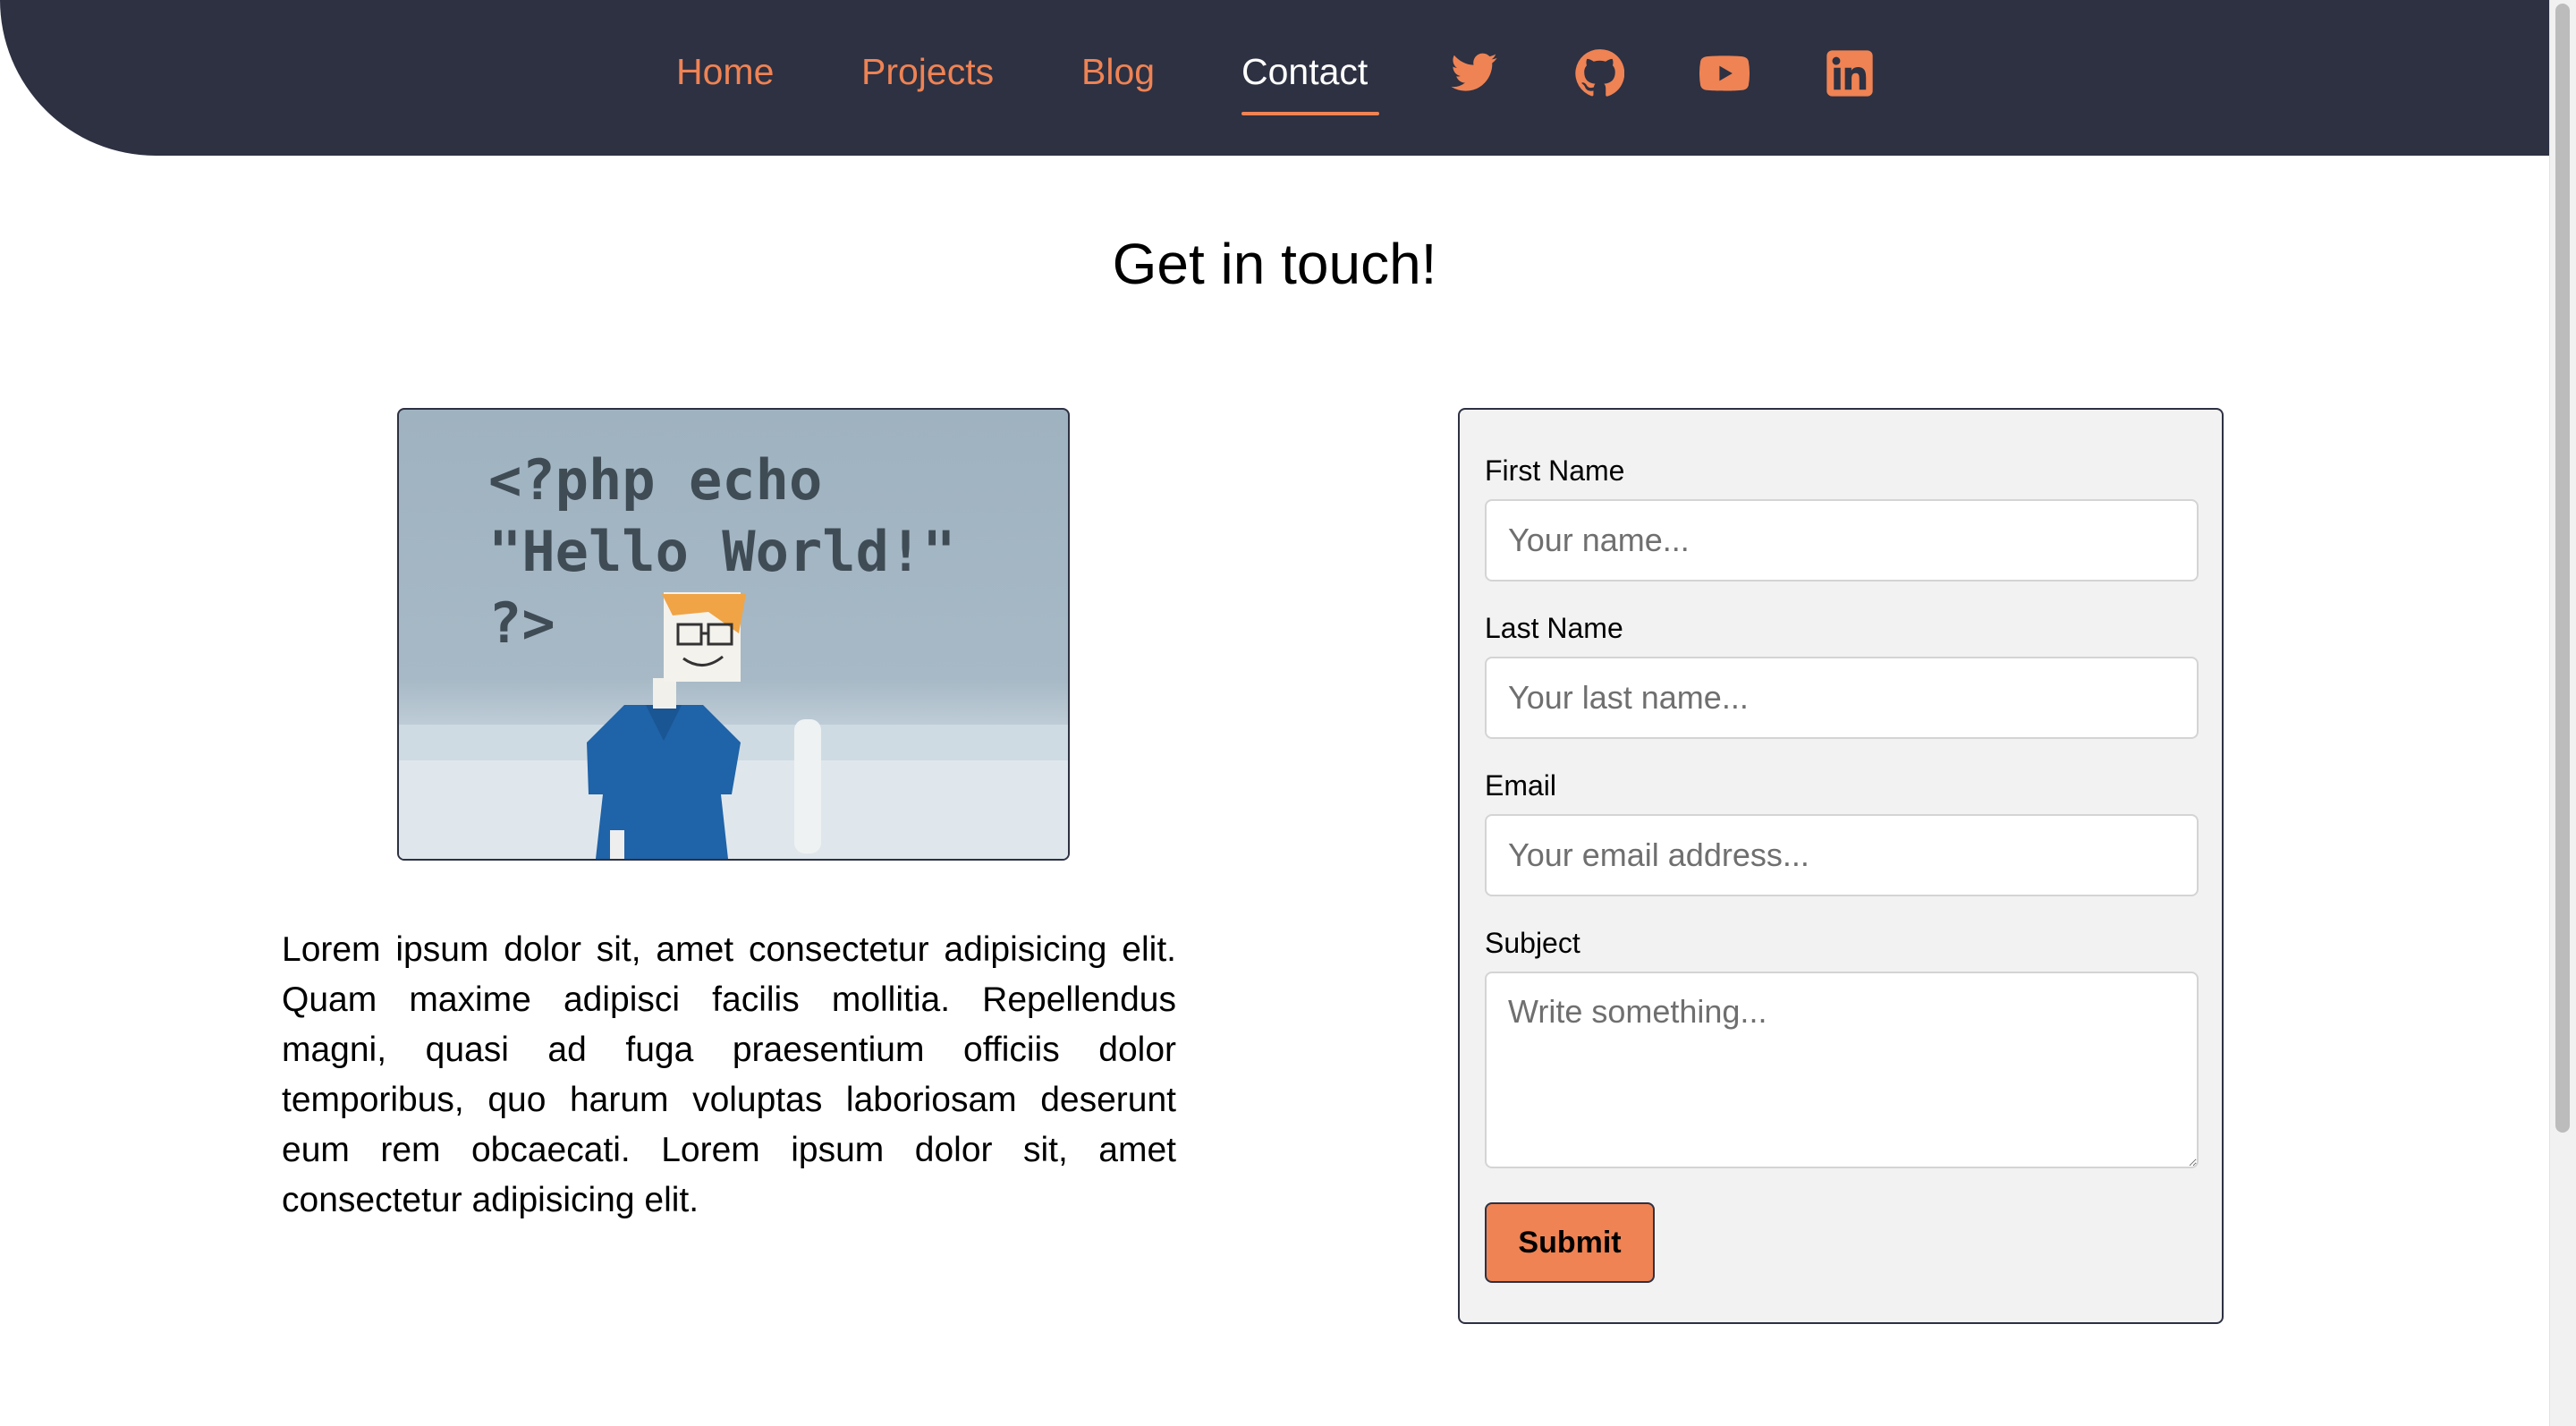  What do you see at coordinates (1842, 1070) in the screenshot?
I see `subject-textarea` at bounding box center [1842, 1070].